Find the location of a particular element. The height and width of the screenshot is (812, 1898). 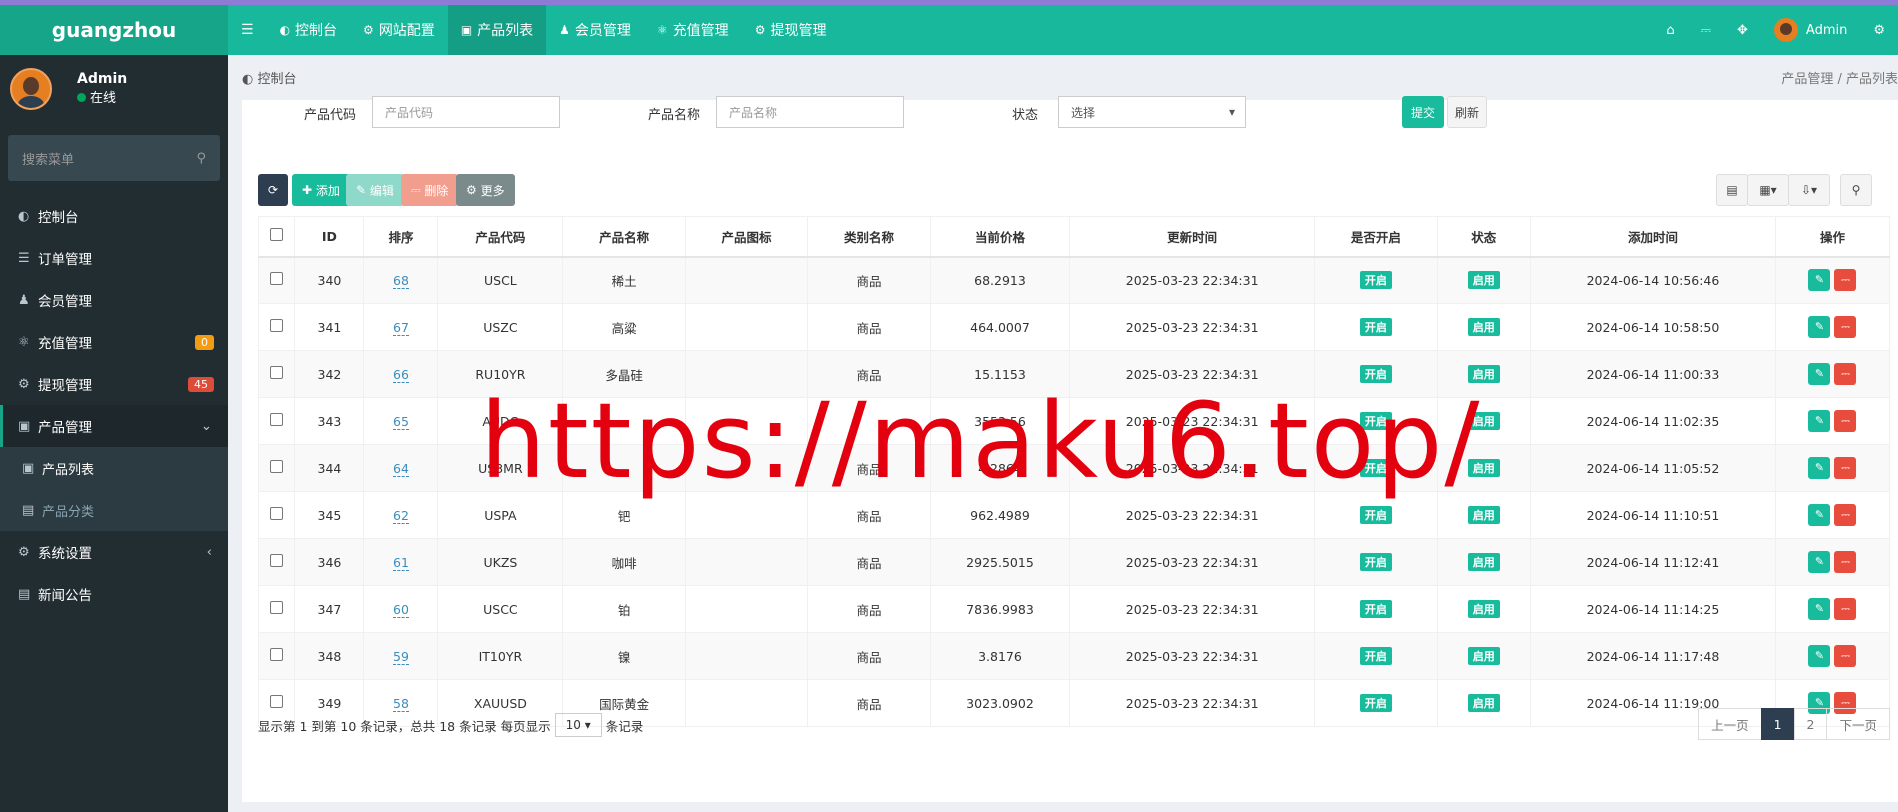

col-id: ID is located at coordinates (329, 237).